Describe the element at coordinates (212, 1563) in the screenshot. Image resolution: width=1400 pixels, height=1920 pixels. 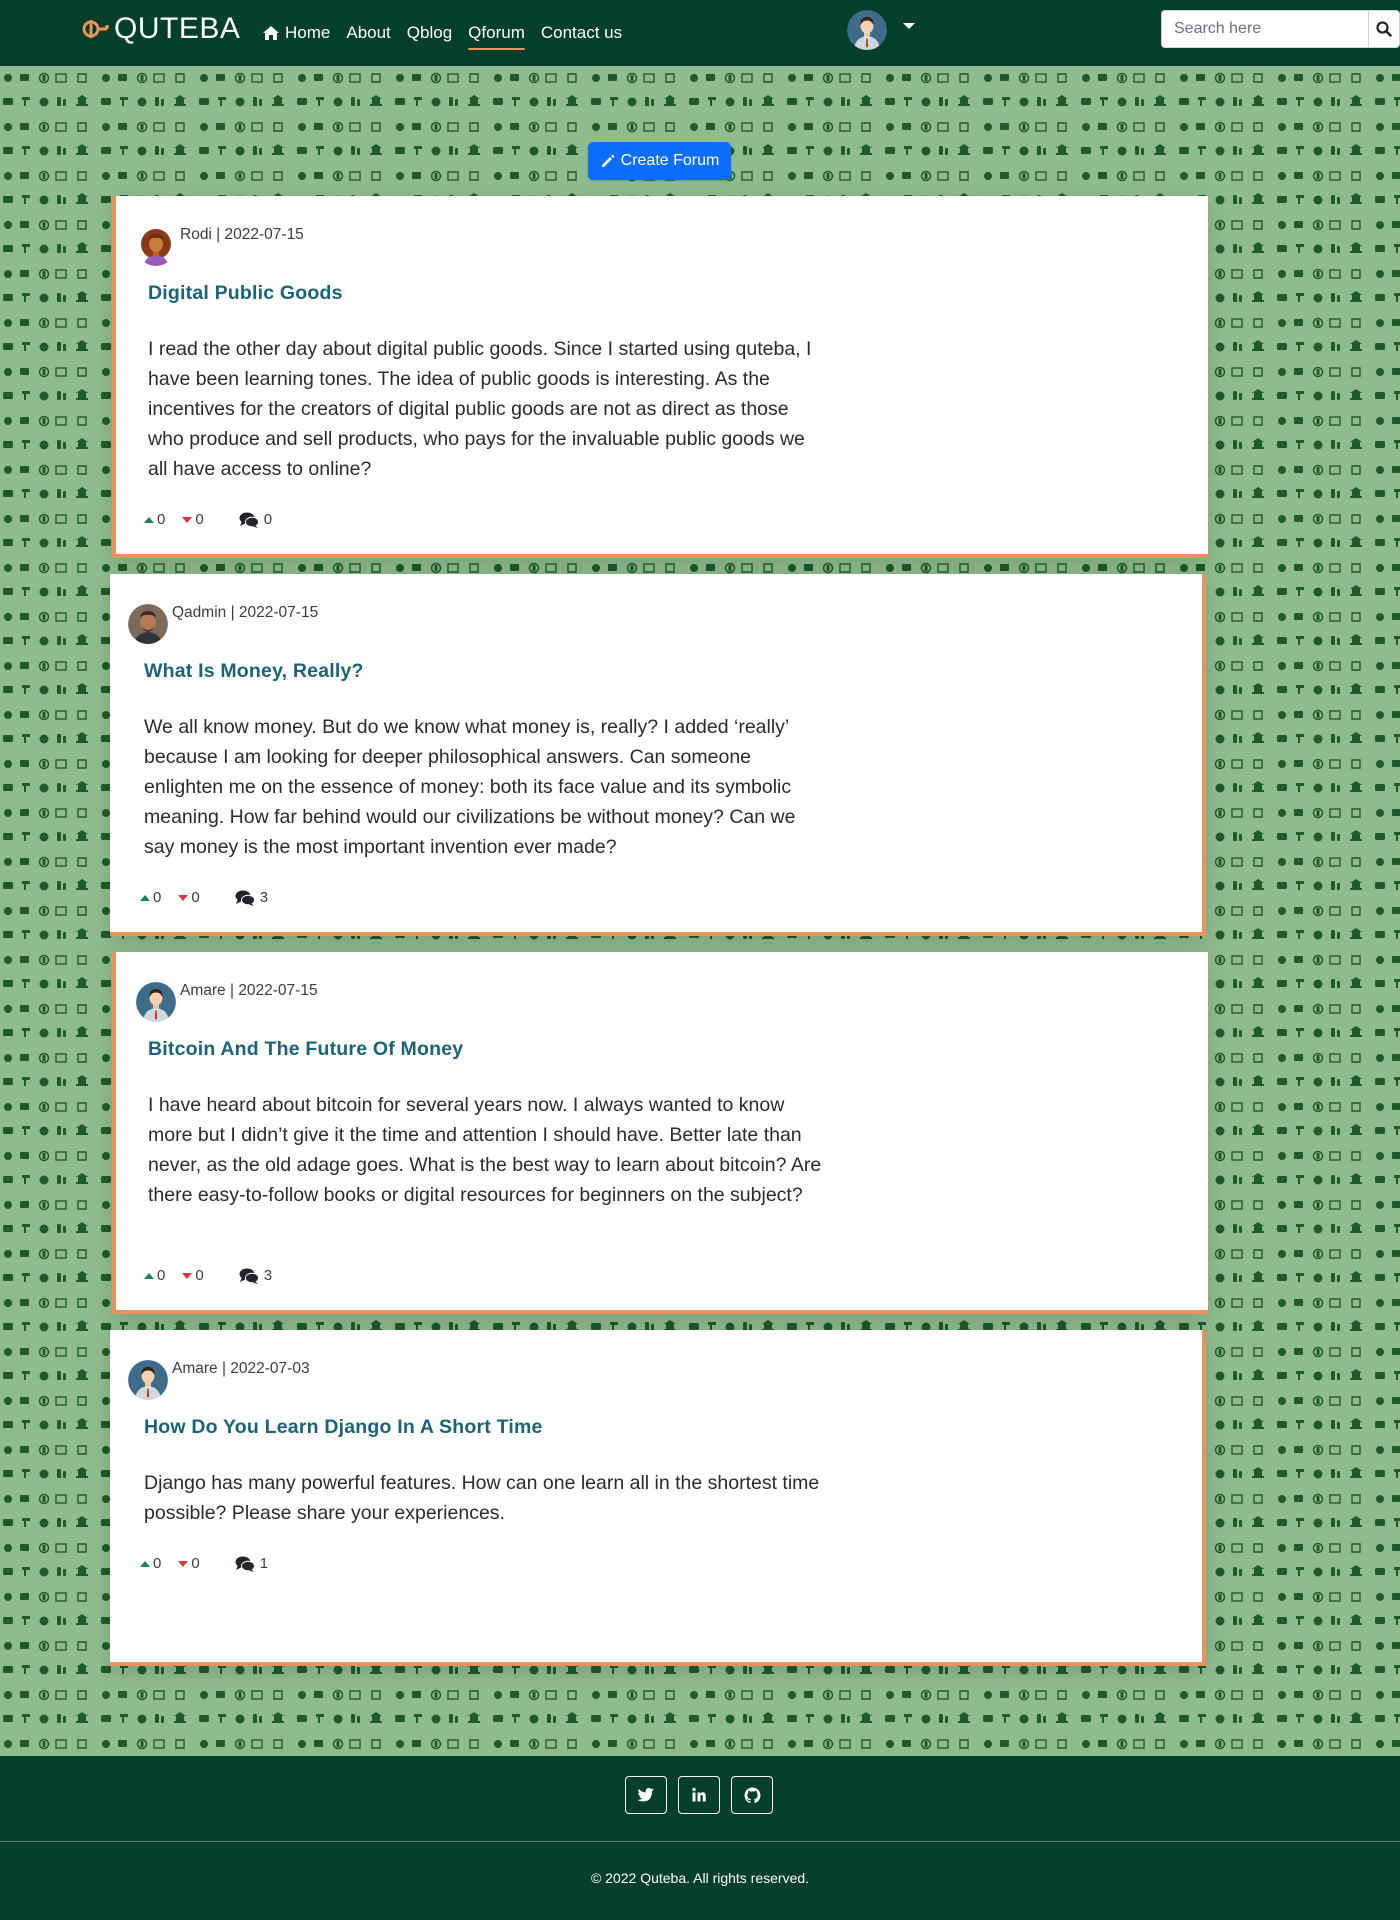
I see `post-actions: 0 0 1` at that location.